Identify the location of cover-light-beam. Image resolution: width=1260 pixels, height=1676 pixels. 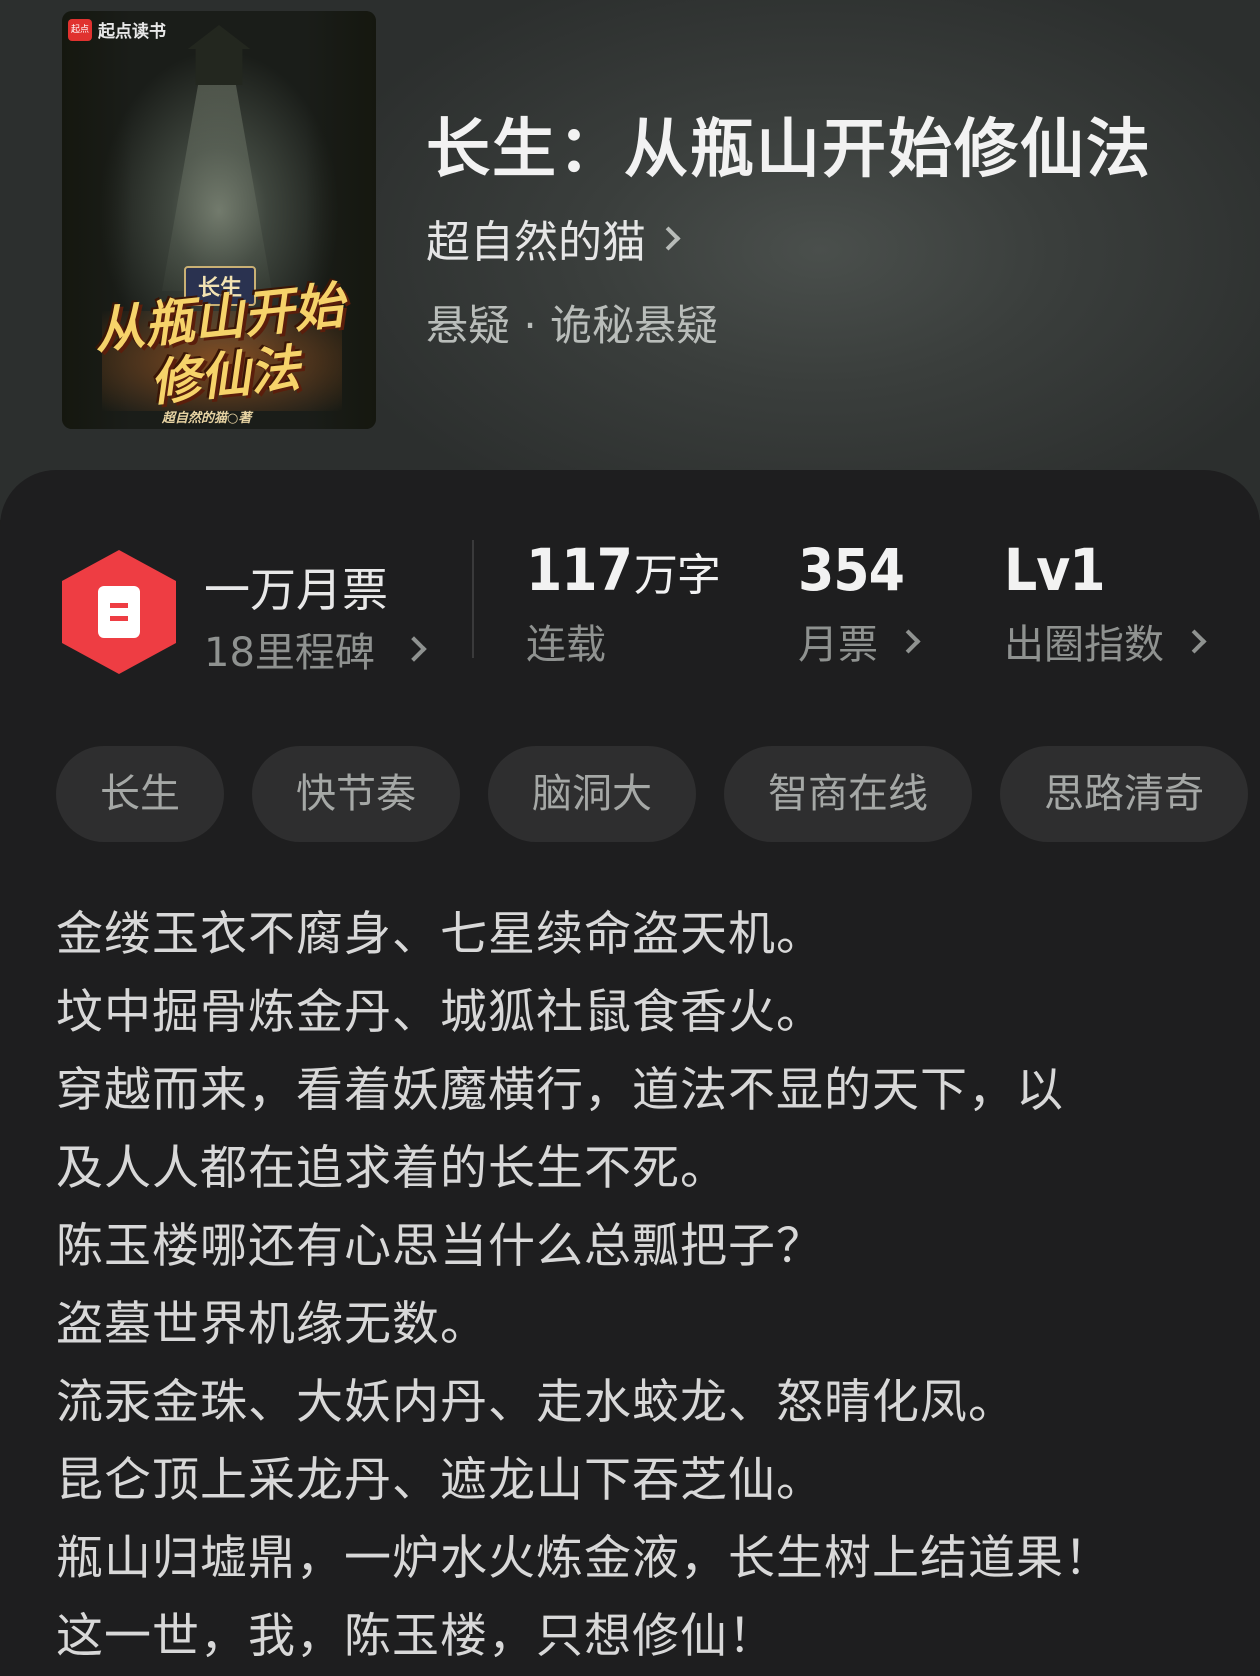
(217, 181).